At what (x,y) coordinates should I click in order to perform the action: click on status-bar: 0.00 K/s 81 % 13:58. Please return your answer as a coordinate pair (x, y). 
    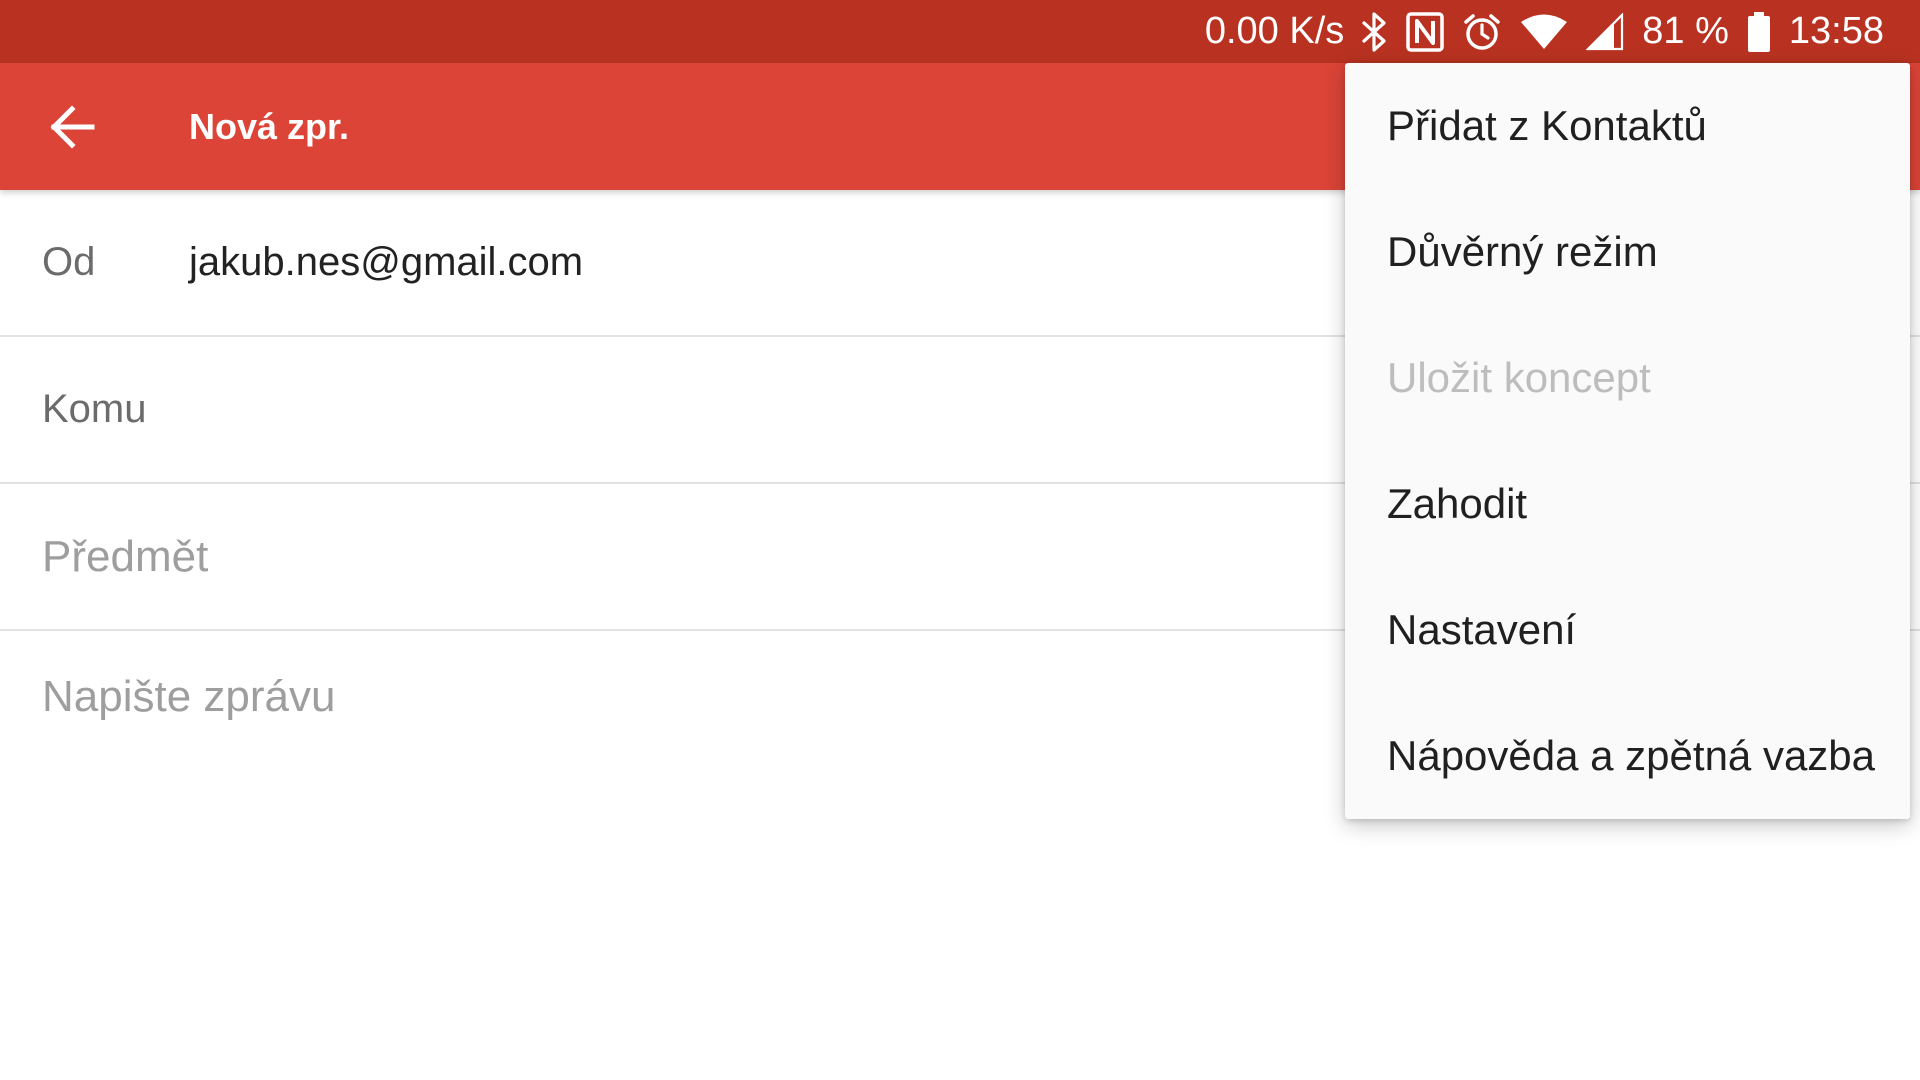
    Looking at the image, I should click on (960, 31).